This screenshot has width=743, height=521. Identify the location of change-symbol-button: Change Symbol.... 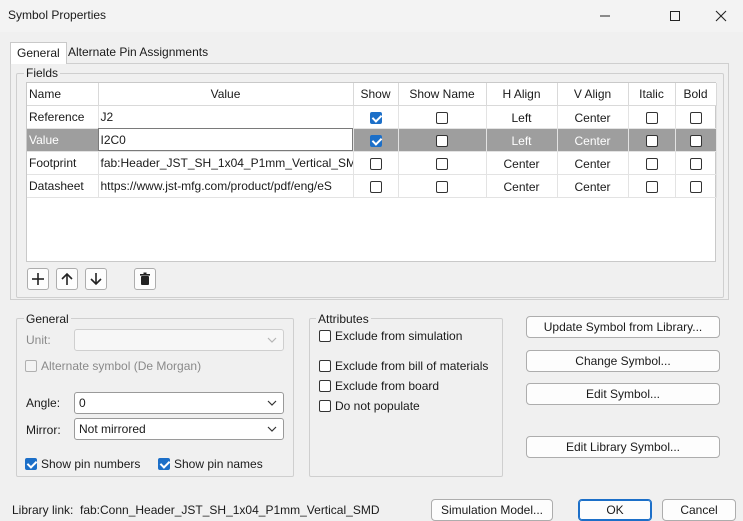
(623, 361).